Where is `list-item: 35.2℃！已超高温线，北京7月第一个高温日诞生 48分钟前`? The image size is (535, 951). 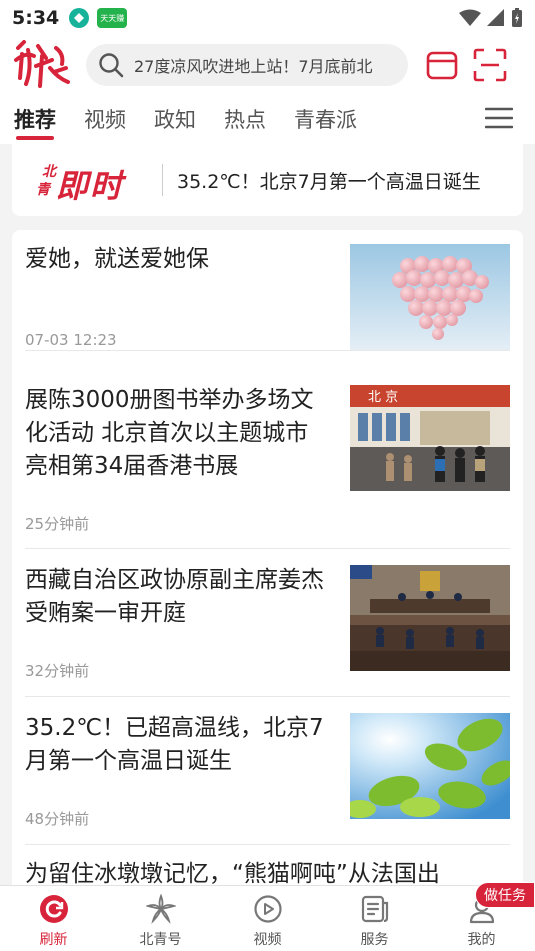 list-item: 35.2℃！已超高温线，北京7月第一个高温日诞生 48分钟前 is located at coordinates (267, 771).